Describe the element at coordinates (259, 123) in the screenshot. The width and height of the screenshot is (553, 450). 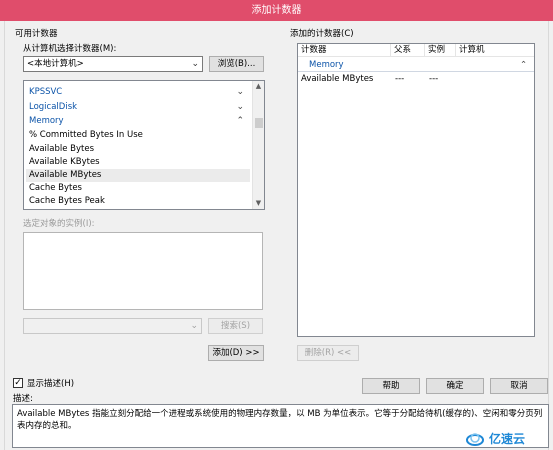
I see `scrollbar-thumb` at that location.